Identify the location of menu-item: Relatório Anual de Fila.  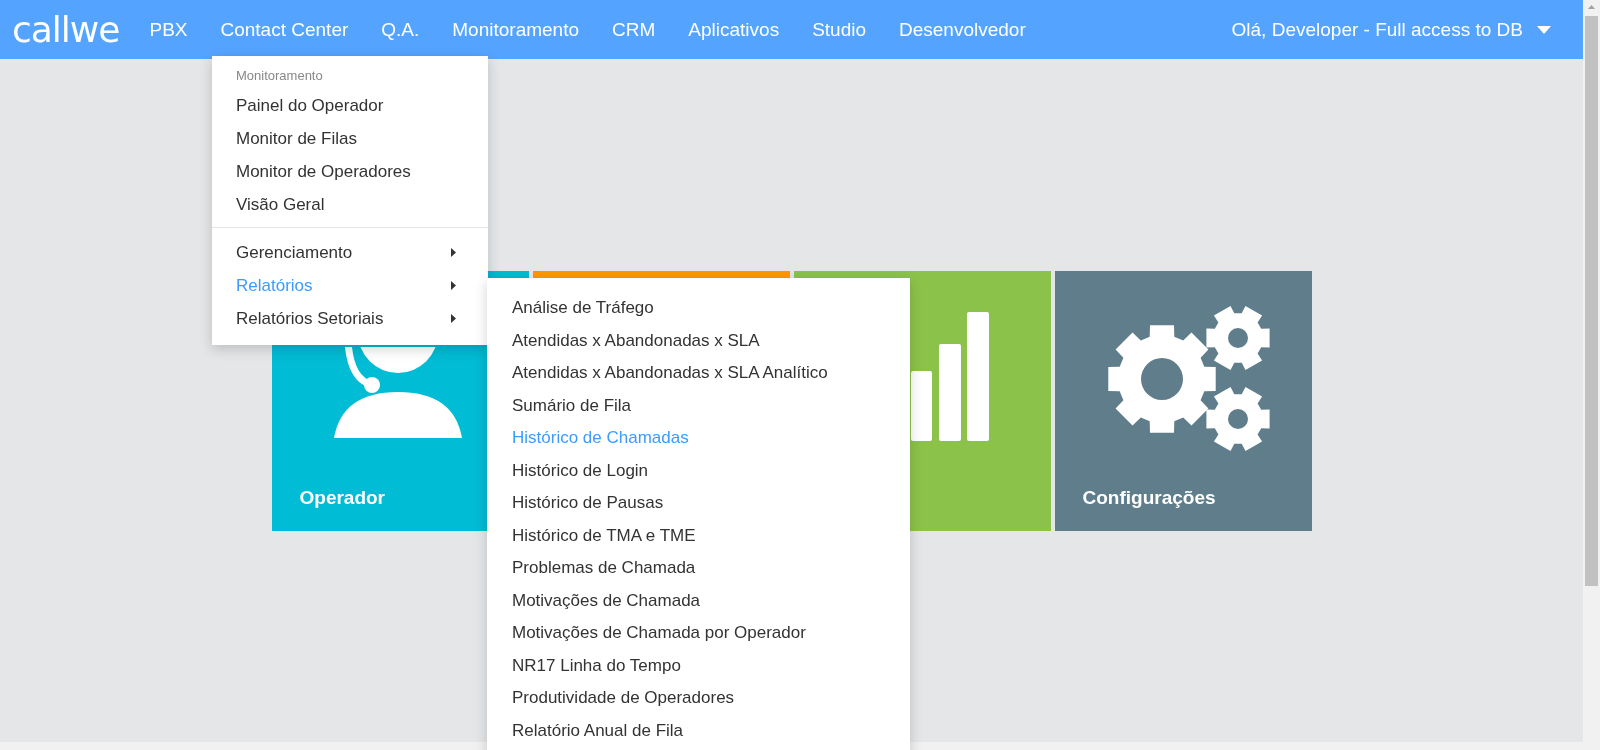
(698, 730).